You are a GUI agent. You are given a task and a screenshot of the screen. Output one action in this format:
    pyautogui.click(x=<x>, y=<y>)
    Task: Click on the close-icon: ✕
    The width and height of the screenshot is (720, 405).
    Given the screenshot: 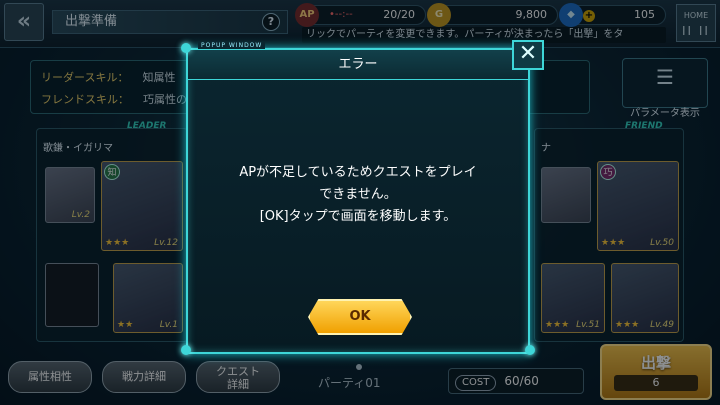 What is the action you would take?
    pyautogui.click(x=528, y=53)
    